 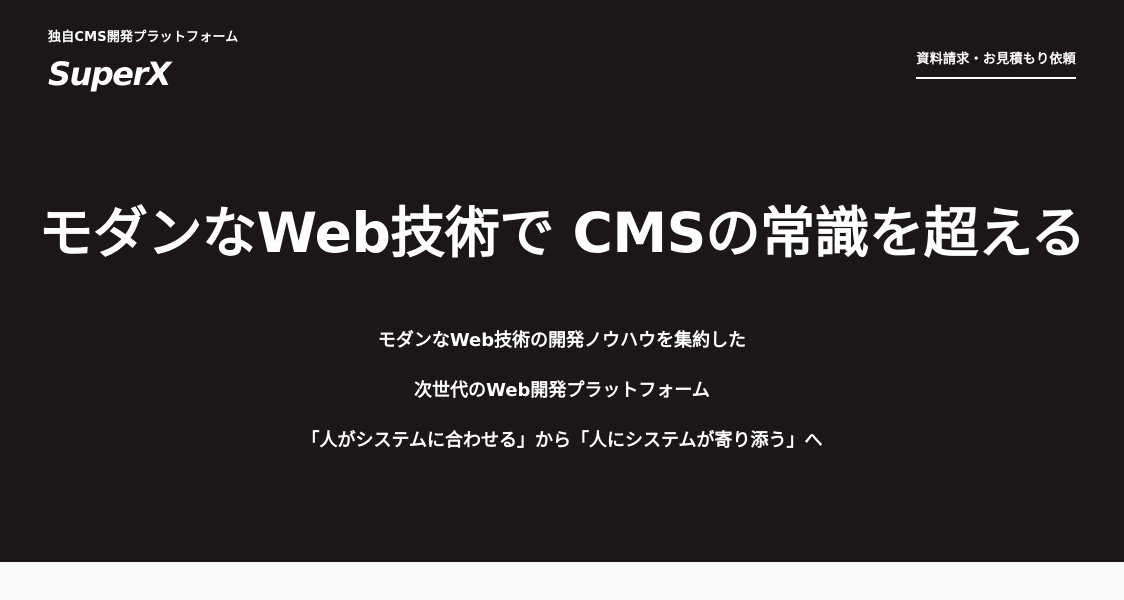 What do you see at coordinates (109, 74) in the screenshot?
I see `superx-logo: SuperX` at bounding box center [109, 74].